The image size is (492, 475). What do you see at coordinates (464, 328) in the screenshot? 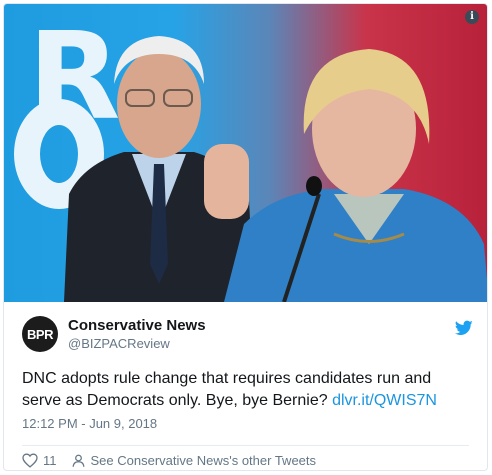
I see `twitter-bird-icon` at bounding box center [464, 328].